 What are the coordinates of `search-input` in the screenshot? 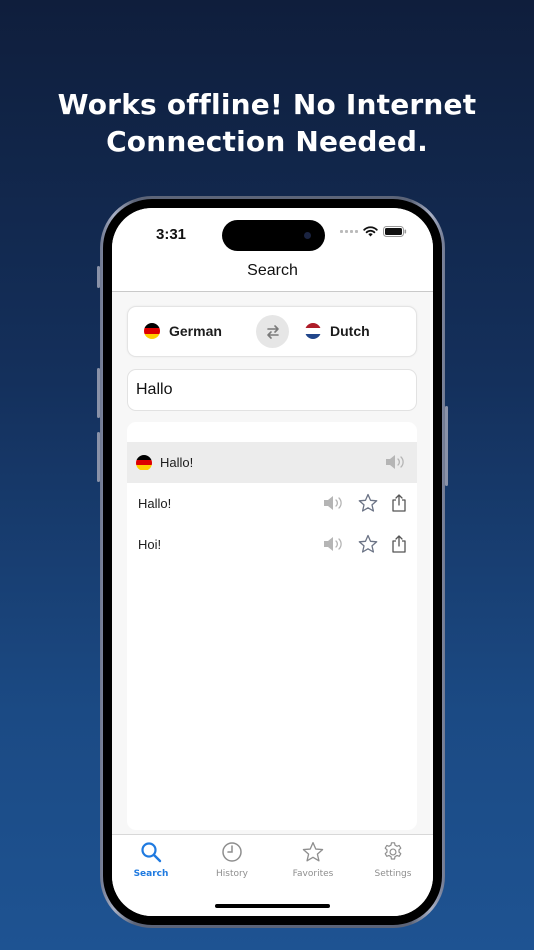 It's located at (272, 390).